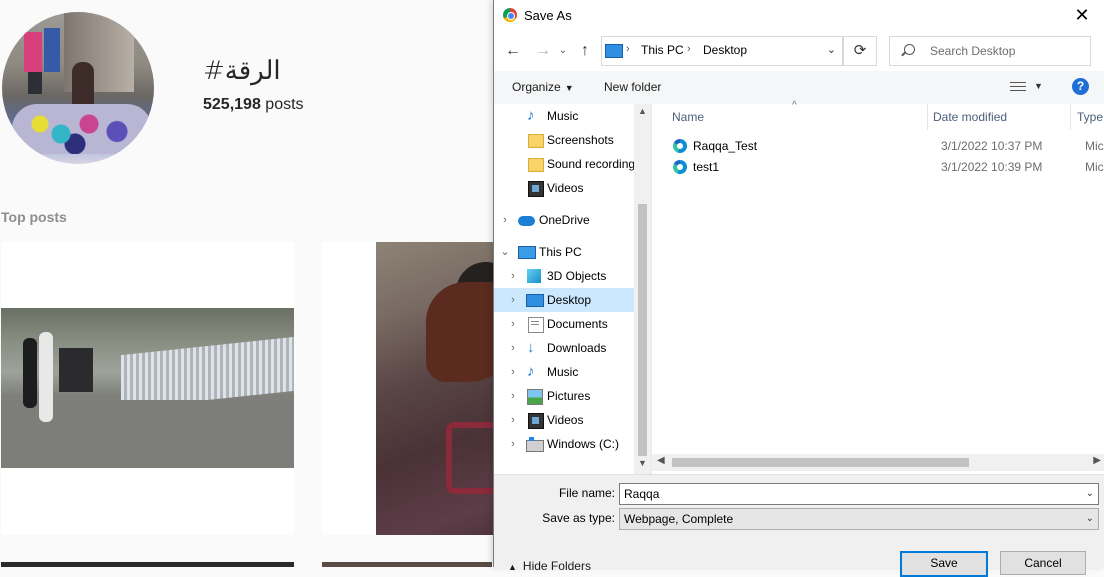 Image resolution: width=1104 pixels, height=577 pixels. What do you see at coordinates (564, 300) in the screenshot?
I see `sidebar-item-desktop: › Desktop` at bounding box center [564, 300].